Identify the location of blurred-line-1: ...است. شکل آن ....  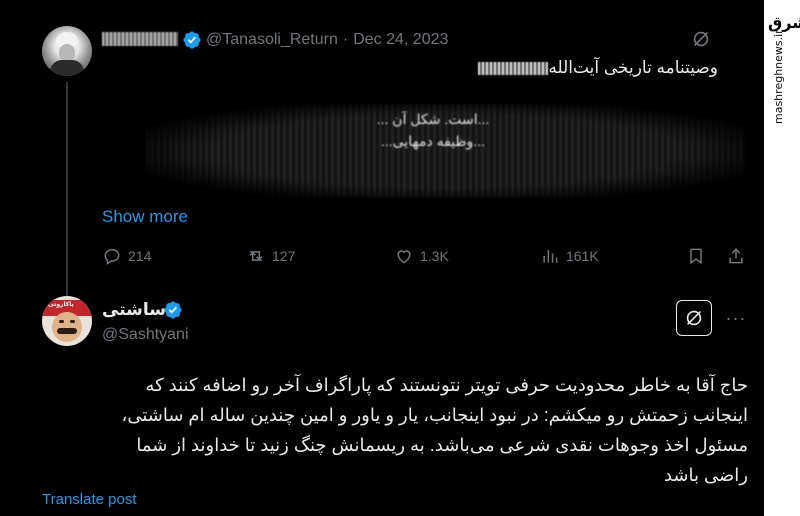
(433, 119).